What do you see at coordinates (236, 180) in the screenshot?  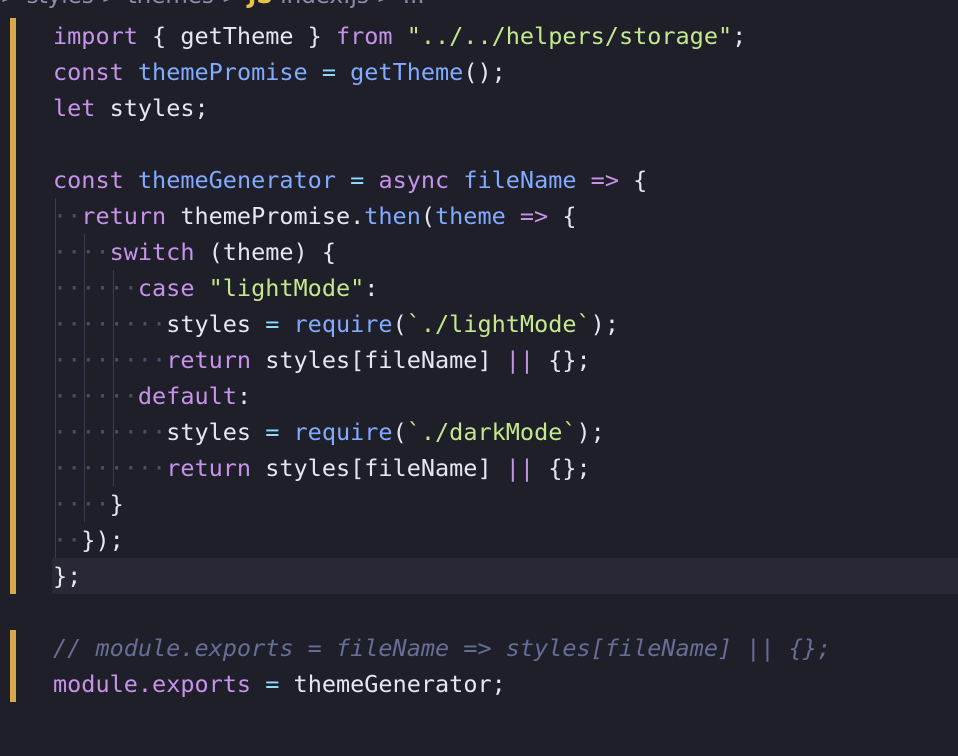 I see `variable-name: themeGenerator` at bounding box center [236, 180].